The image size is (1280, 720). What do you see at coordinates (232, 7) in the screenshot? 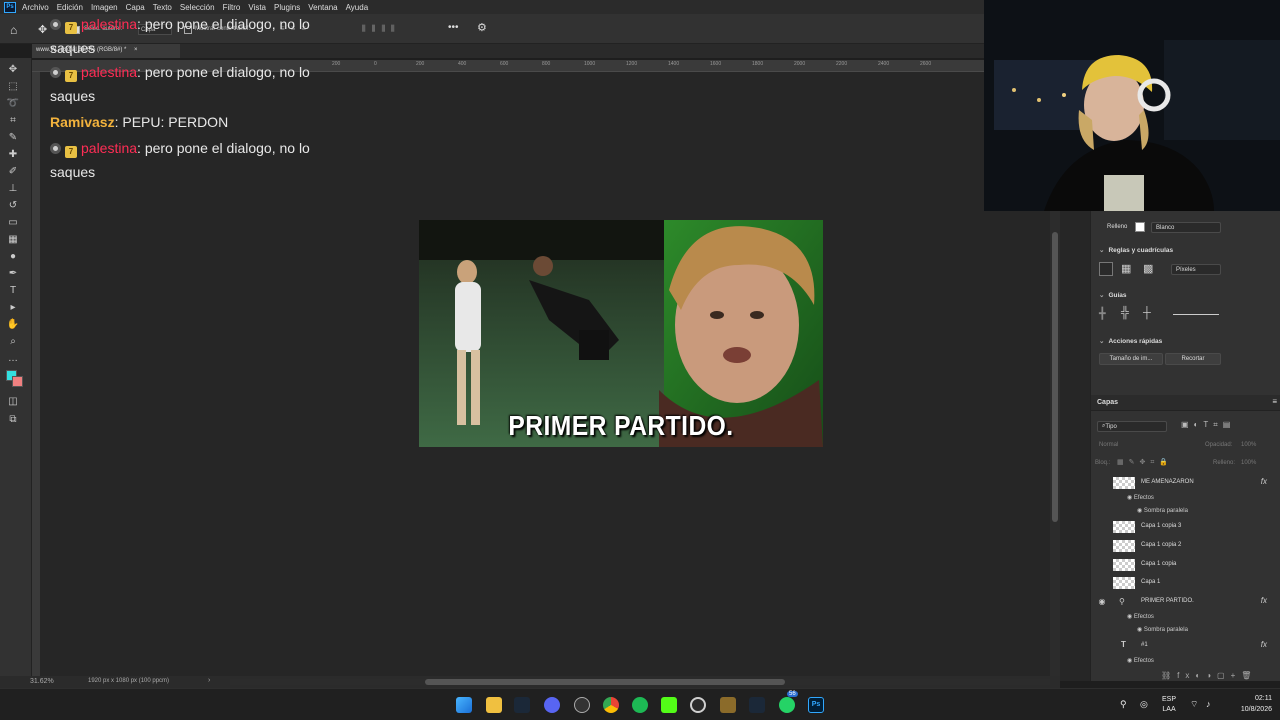
I see `menu-filtro: Filtro` at bounding box center [232, 7].